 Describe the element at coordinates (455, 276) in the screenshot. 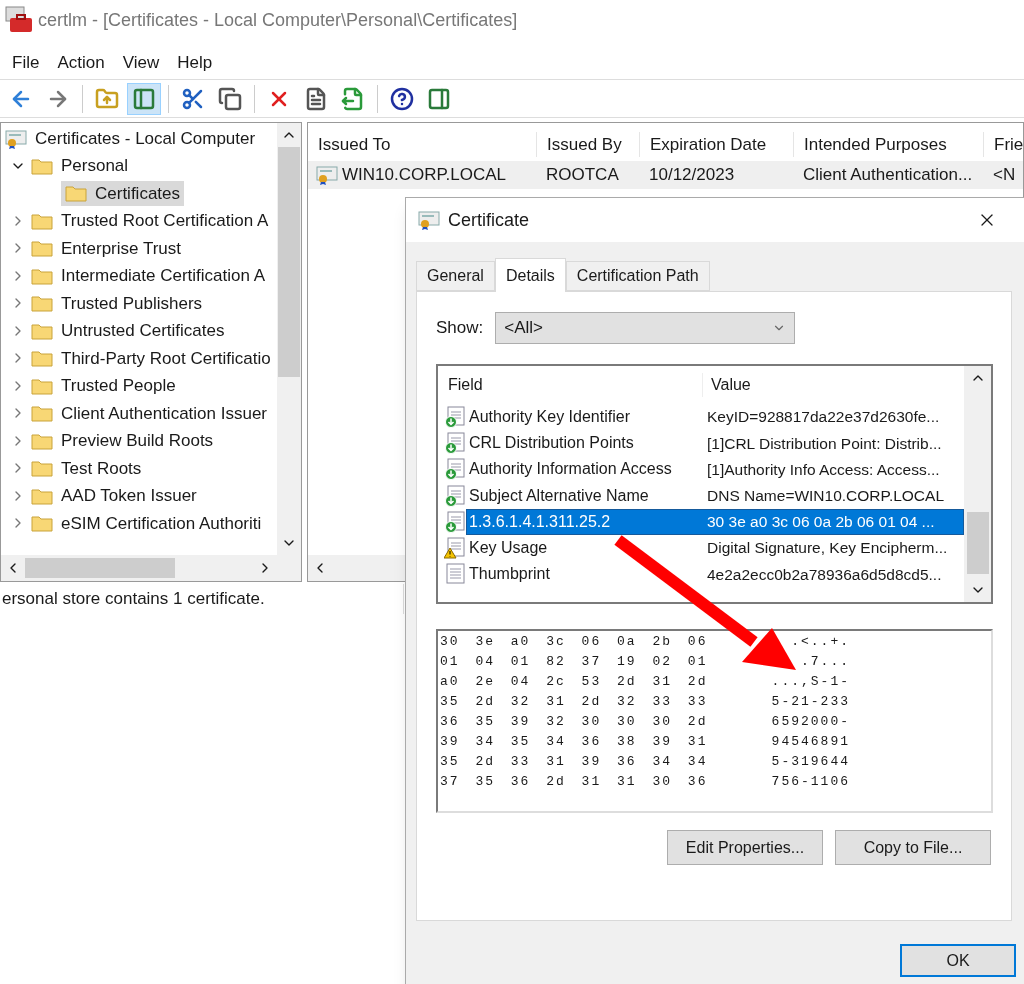

I see `tab: General` at that location.